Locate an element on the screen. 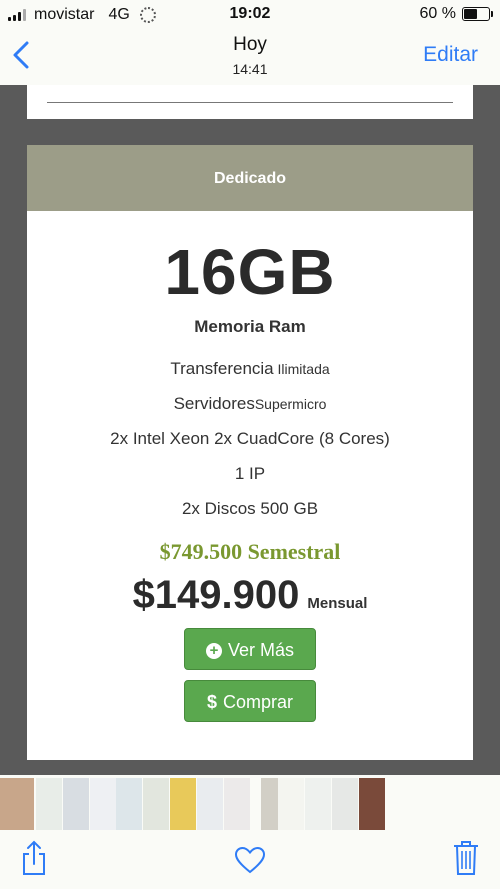  bottom-toolbar is located at coordinates (250, 859).